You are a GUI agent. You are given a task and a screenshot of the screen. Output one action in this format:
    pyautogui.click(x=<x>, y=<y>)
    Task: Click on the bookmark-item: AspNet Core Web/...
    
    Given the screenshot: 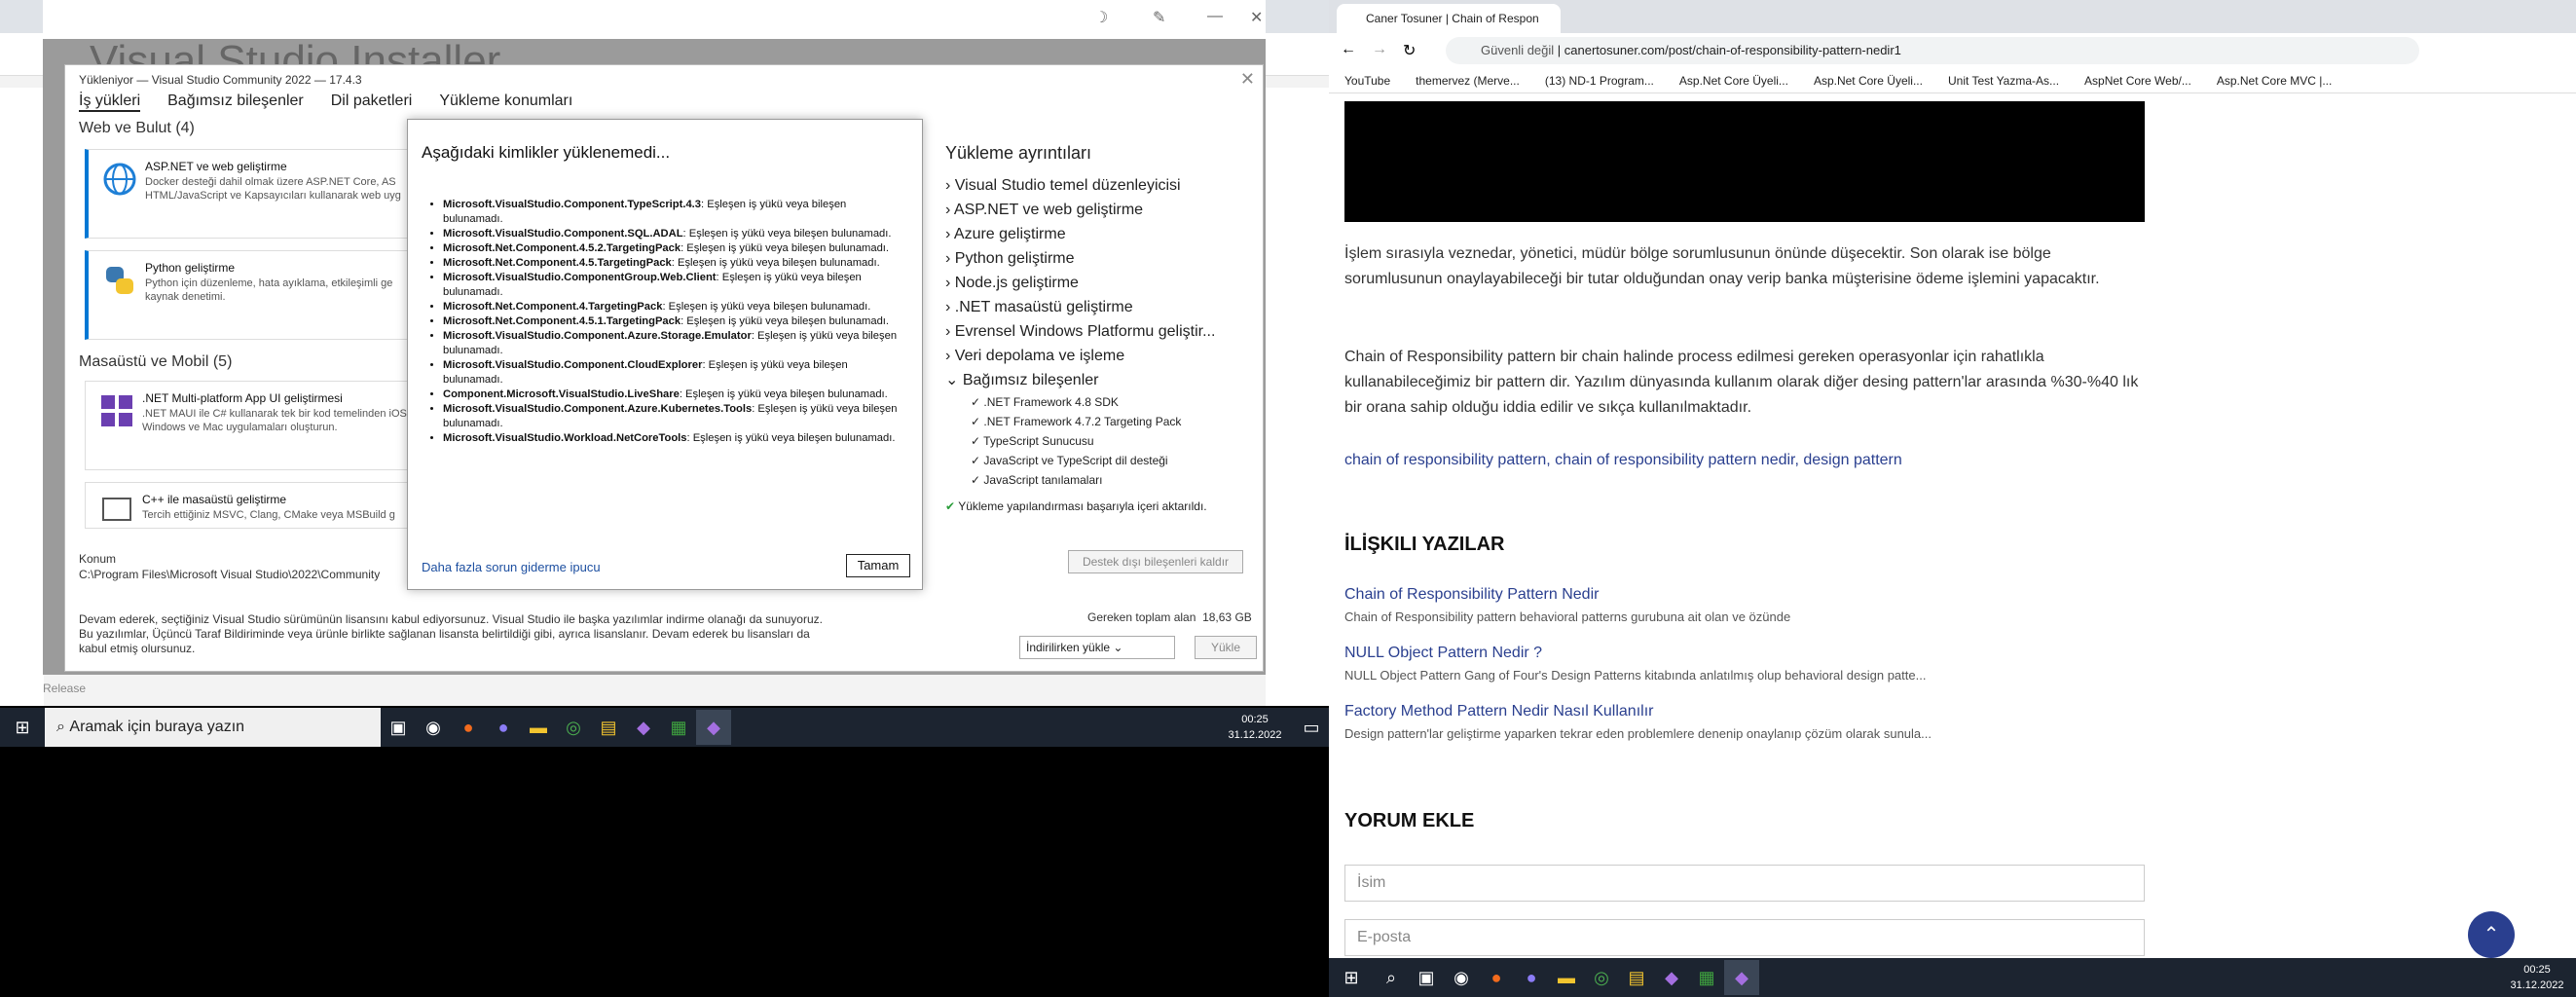 What is the action you would take?
    pyautogui.click(x=2137, y=81)
    